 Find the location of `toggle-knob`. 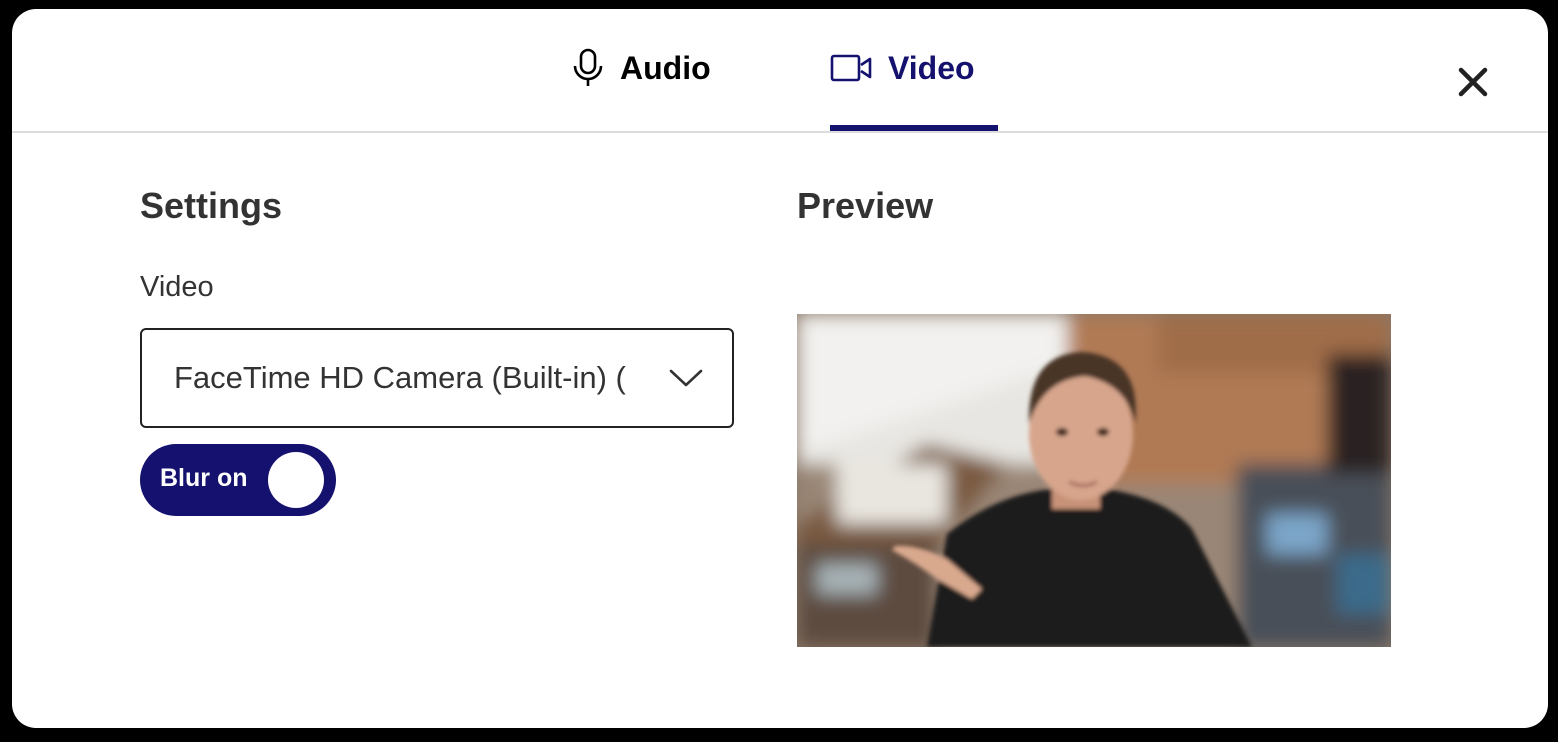

toggle-knob is located at coordinates (296, 480).